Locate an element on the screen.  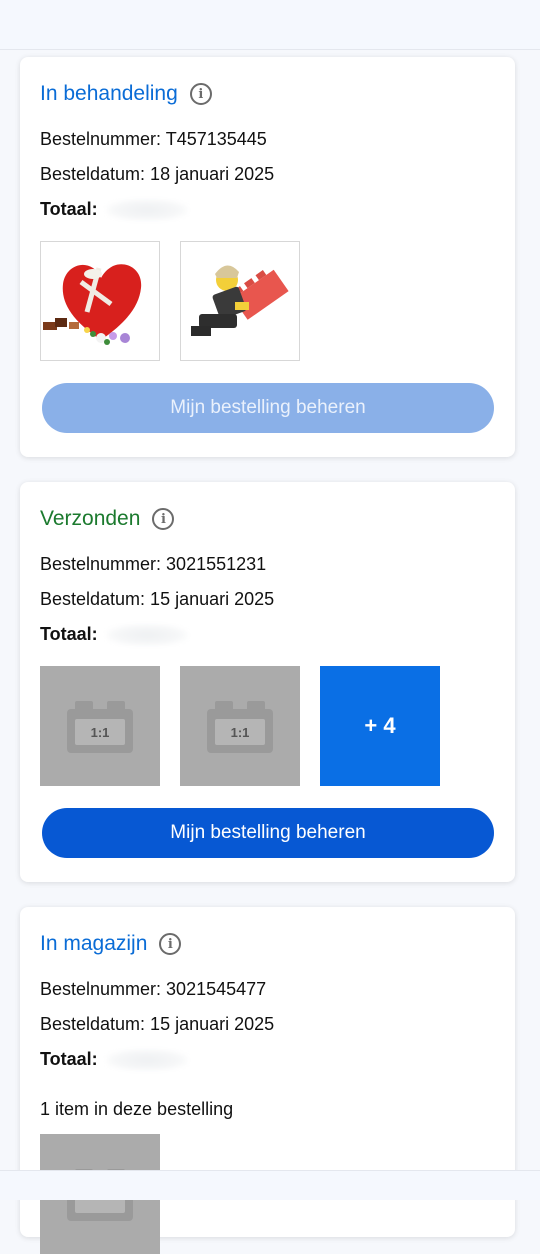
top-app-bar is located at coordinates (270, 25).